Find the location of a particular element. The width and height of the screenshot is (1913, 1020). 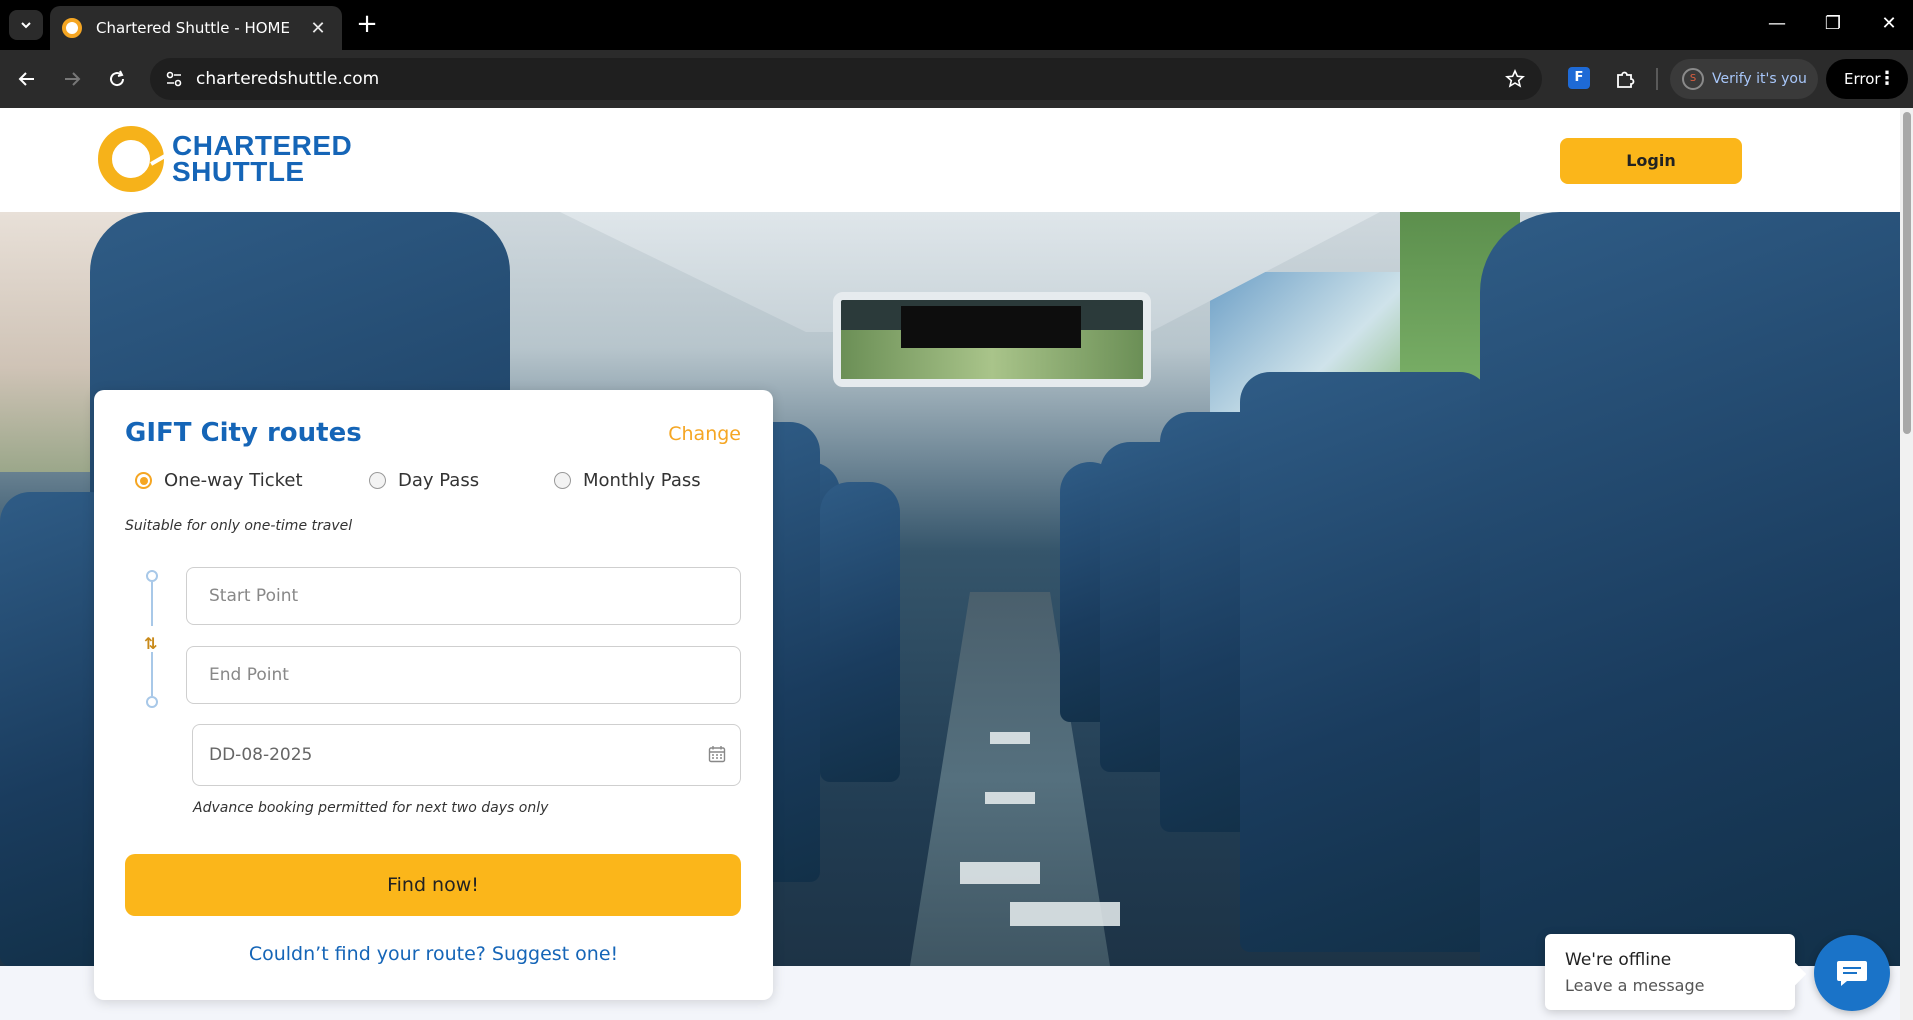

forward-arrow-icon is located at coordinates (72, 79).